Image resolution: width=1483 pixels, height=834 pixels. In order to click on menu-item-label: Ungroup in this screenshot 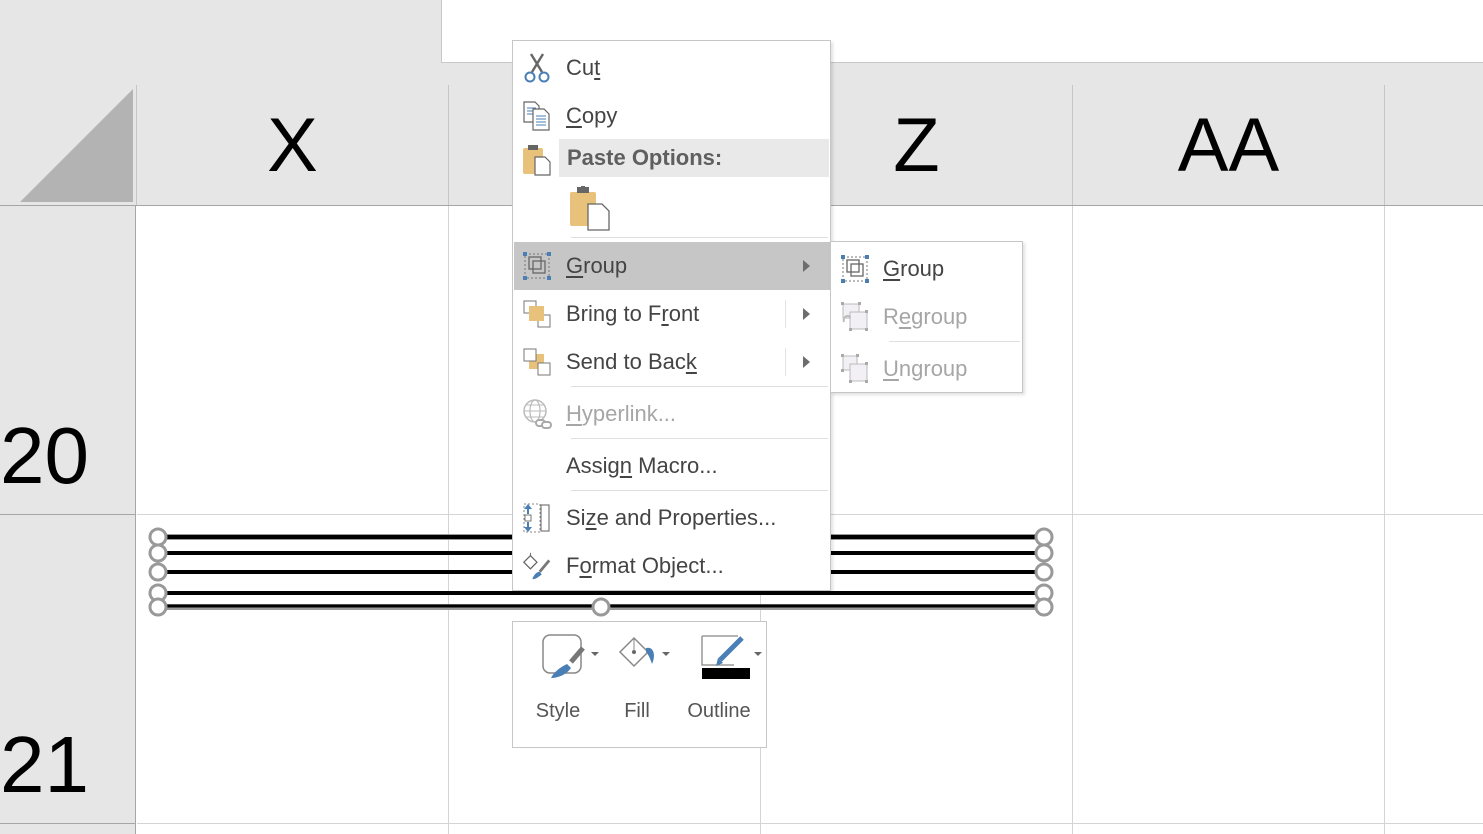, I will do `click(925, 368)`.